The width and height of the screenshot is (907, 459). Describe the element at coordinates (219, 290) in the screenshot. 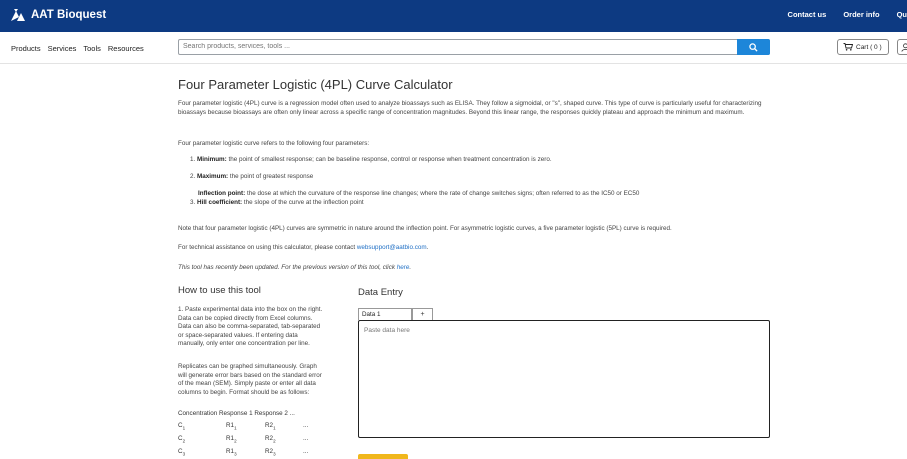

I see `howto-heading: How to use this tool` at that location.